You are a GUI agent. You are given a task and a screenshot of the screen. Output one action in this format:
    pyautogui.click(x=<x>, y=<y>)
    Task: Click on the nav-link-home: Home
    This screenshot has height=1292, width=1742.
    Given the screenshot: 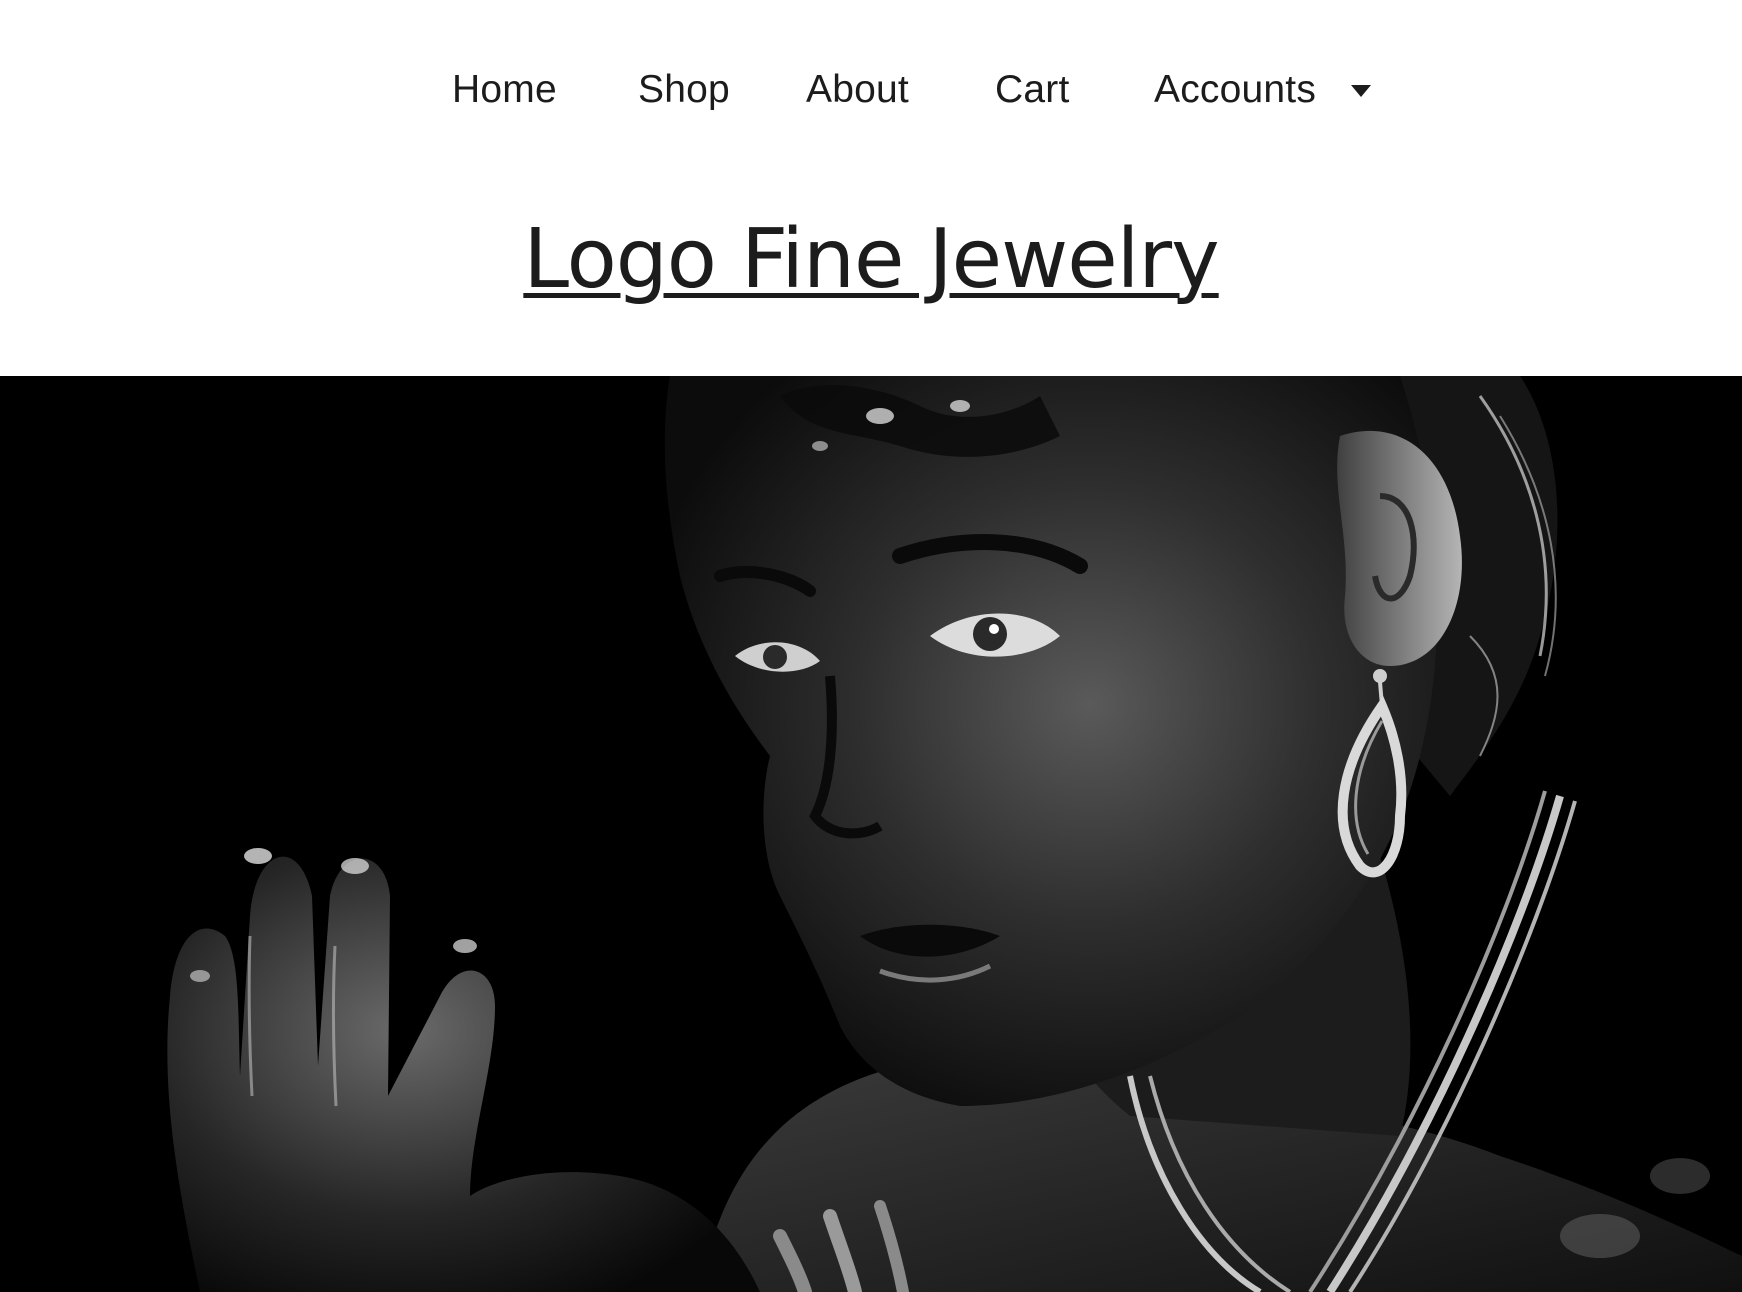 What is the action you would take?
    pyautogui.click(x=504, y=90)
    